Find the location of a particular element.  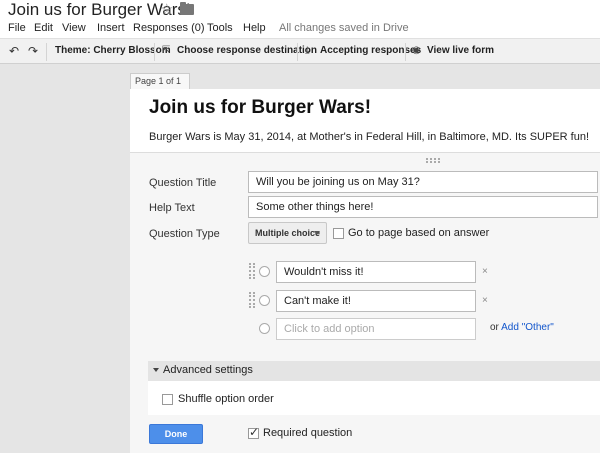

help-text-input: Some other things here! is located at coordinates (423, 207).